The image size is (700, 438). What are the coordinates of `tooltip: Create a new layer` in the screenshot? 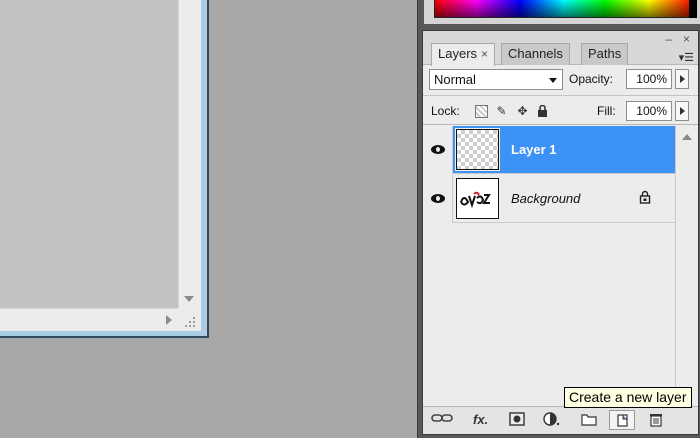 It's located at (628, 397).